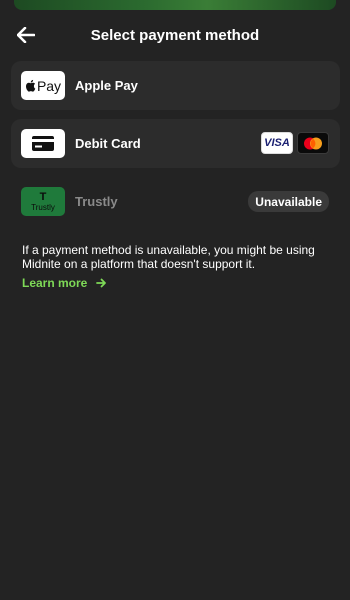 Image resolution: width=350 pixels, height=600 pixels. I want to click on apple-pay-logo: Pay, so click(43, 85).